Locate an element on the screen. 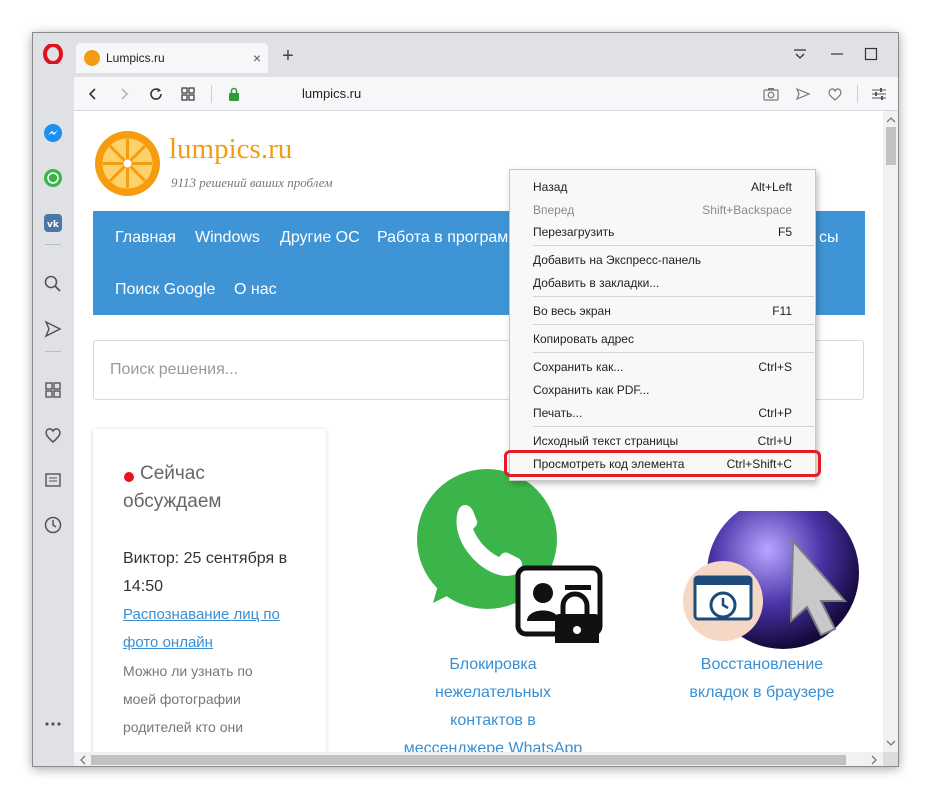 This screenshot has height=802, width=931. tab-strip: Lumpics.ru × + is located at coordinates (486, 55).